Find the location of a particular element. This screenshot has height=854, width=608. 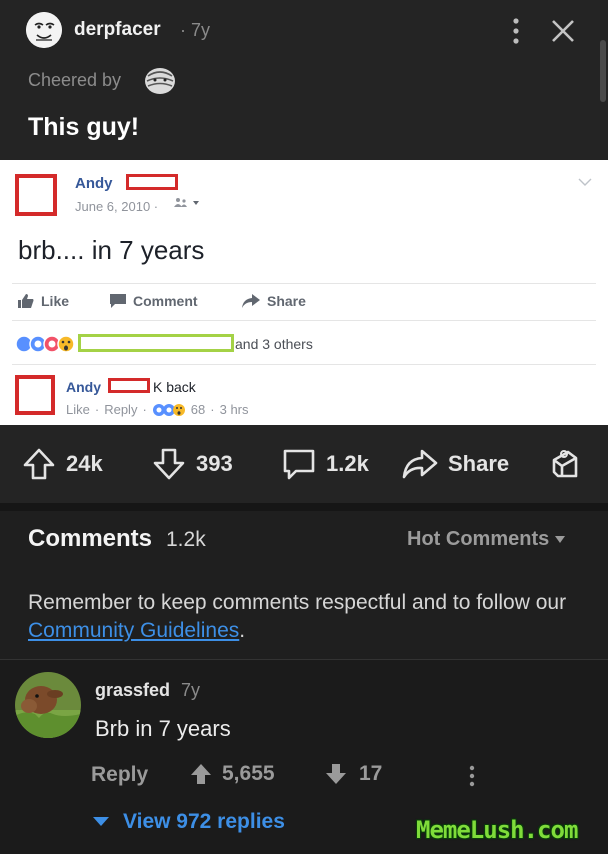

community-guidelines-link: Community Guidelines is located at coordinates (133, 630).